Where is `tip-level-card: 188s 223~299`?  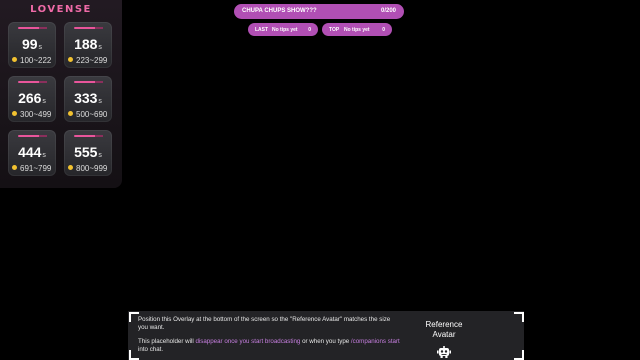
tip-level-card: 188s 223~299 is located at coordinates (88, 45).